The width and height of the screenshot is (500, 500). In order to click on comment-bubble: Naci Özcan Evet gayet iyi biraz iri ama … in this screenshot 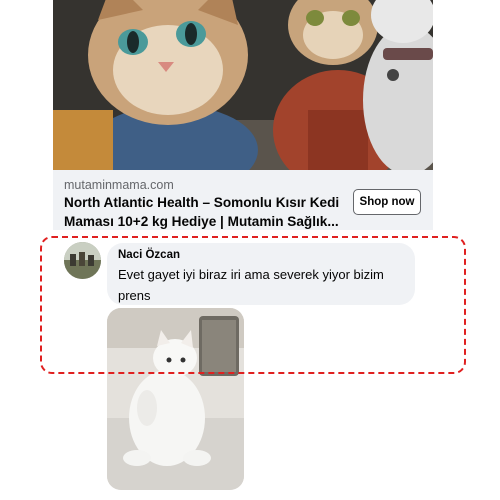, I will do `click(261, 274)`.